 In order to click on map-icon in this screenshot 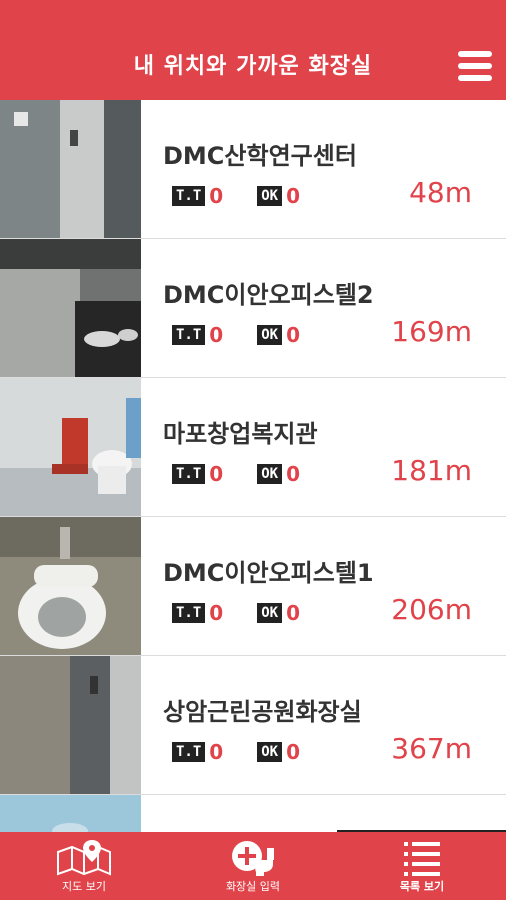, I will do `click(84, 858)`.